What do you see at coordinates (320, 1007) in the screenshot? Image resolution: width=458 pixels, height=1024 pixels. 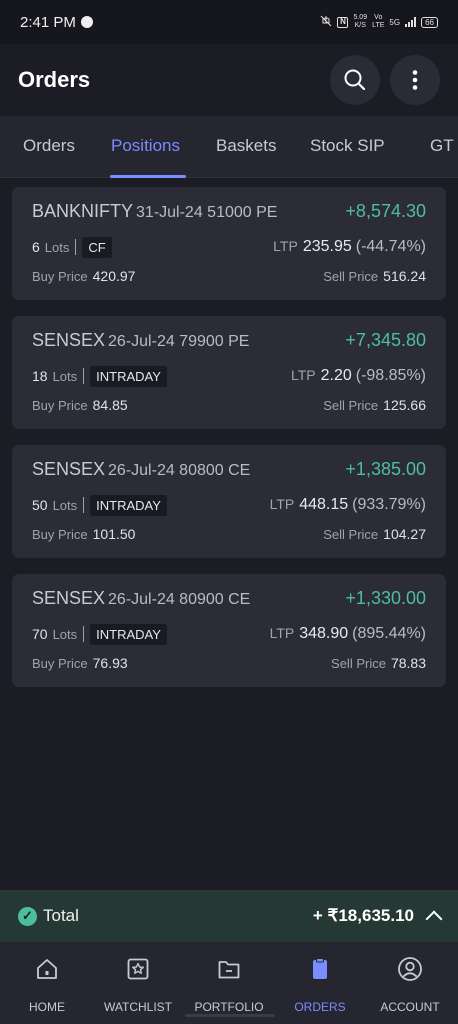 I see `nav-label: ORDERS` at bounding box center [320, 1007].